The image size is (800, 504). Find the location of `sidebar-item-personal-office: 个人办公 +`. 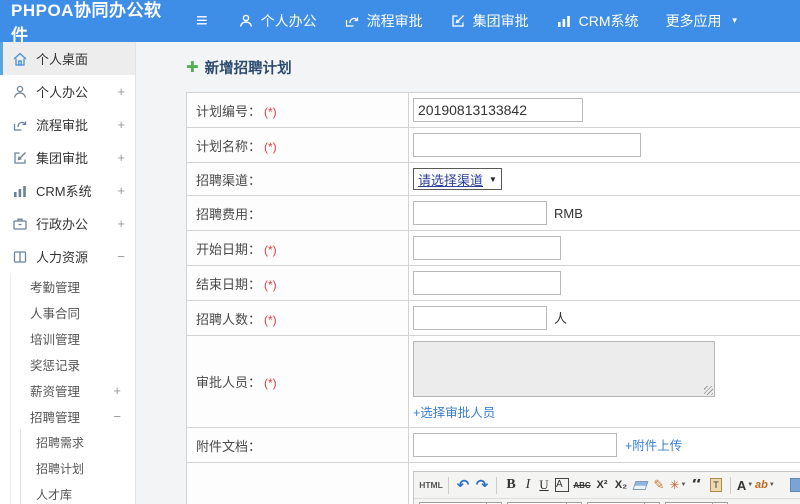

sidebar-item-personal-office: 个人办公 + is located at coordinates (67, 91).